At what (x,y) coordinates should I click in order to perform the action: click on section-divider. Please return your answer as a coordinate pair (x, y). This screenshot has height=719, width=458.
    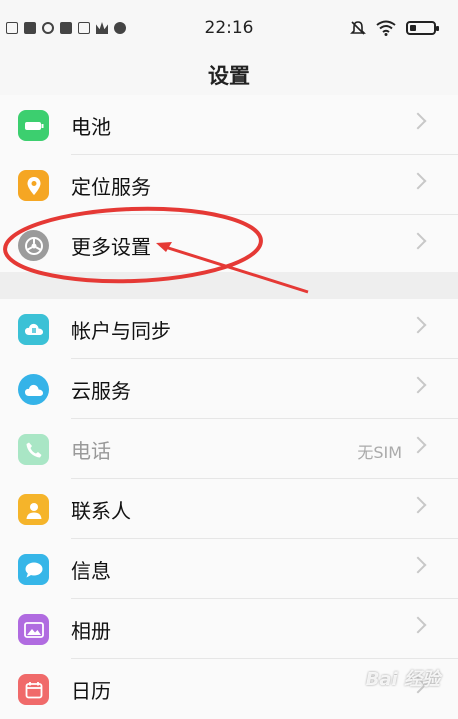
    Looking at the image, I should click on (229, 286).